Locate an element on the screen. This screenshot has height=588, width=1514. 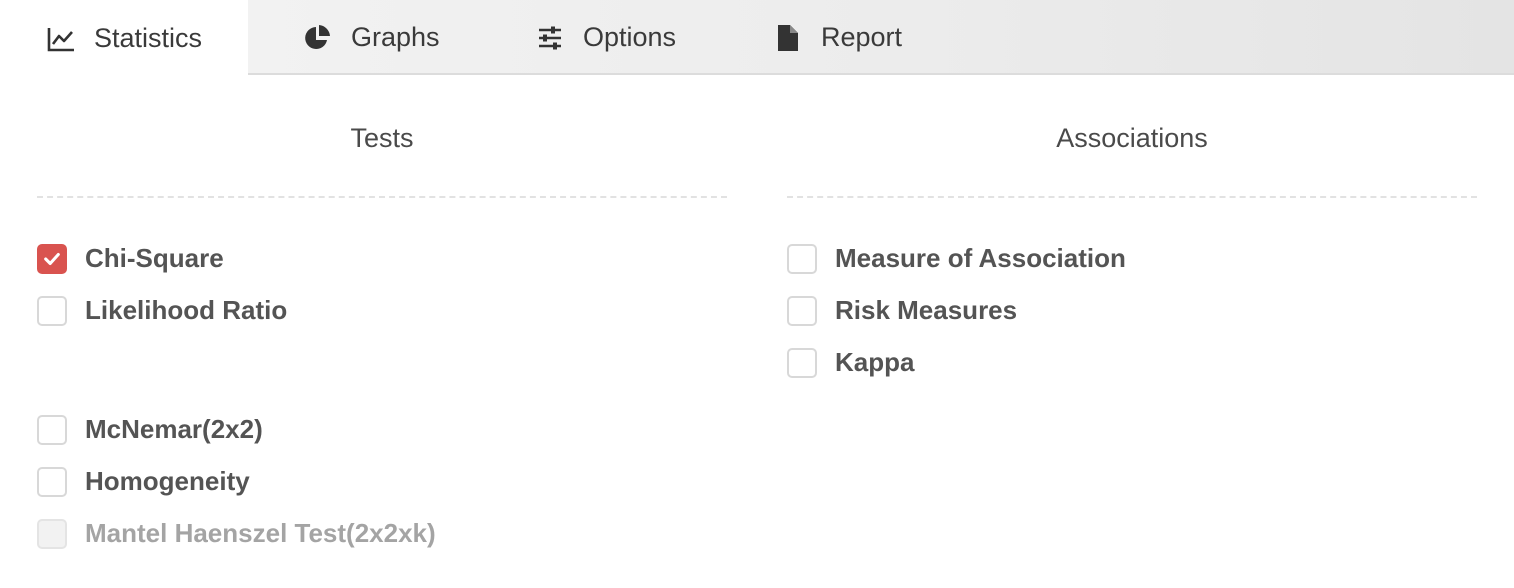
tests-divider is located at coordinates (382, 197).